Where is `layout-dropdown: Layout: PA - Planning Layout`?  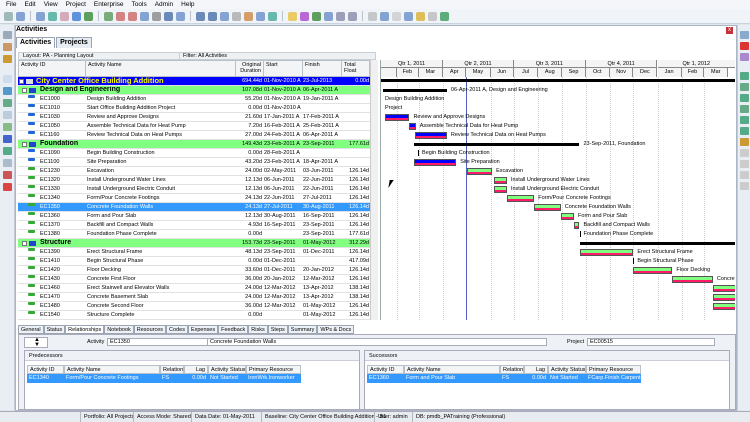 layout-dropdown: Layout: PA - Planning Layout is located at coordinates (58, 56).